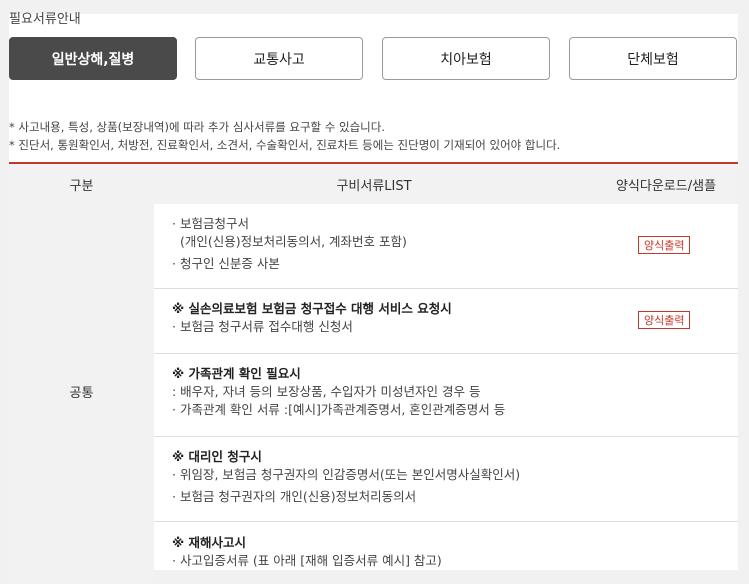 Image resolution: width=749 pixels, height=584 pixels. I want to click on tab-traffic-accident: 교통사고, so click(279, 58).